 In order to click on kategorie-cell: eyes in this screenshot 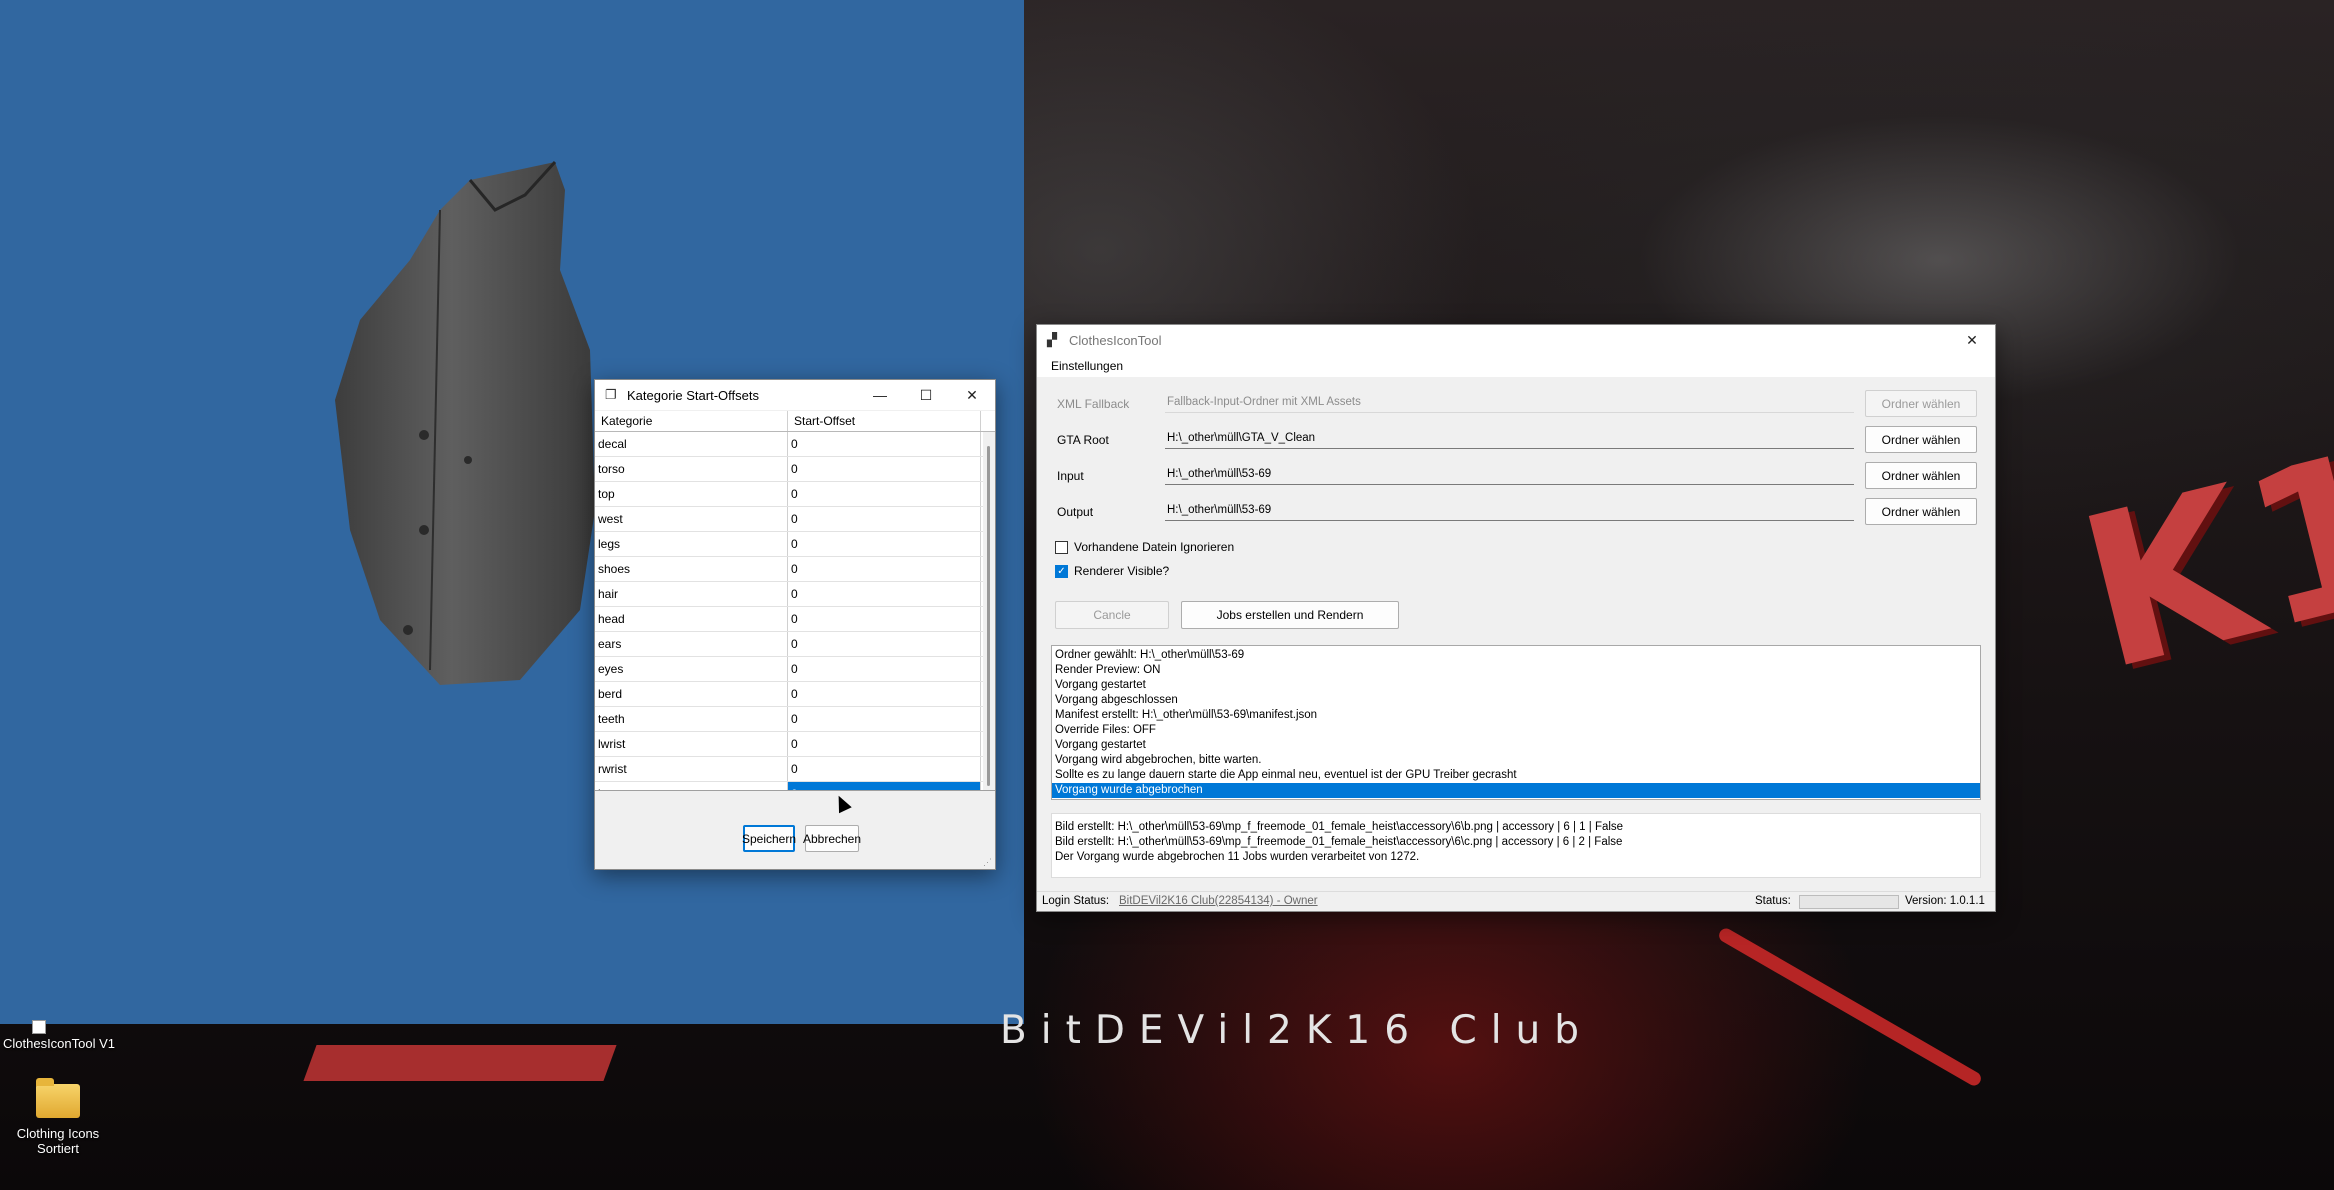, I will do `click(691, 669)`.